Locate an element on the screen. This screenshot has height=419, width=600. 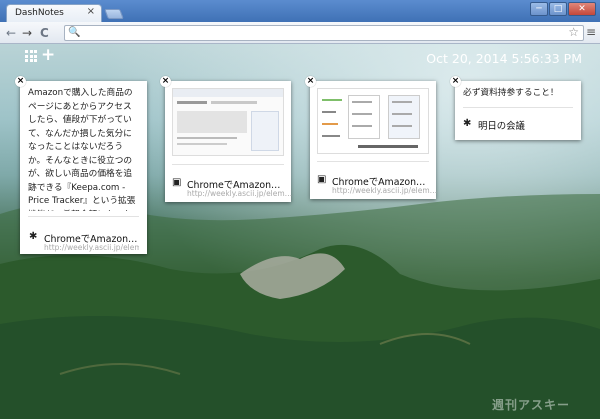
browser-tab: DashNotes × is located at coordinates (54, 13).